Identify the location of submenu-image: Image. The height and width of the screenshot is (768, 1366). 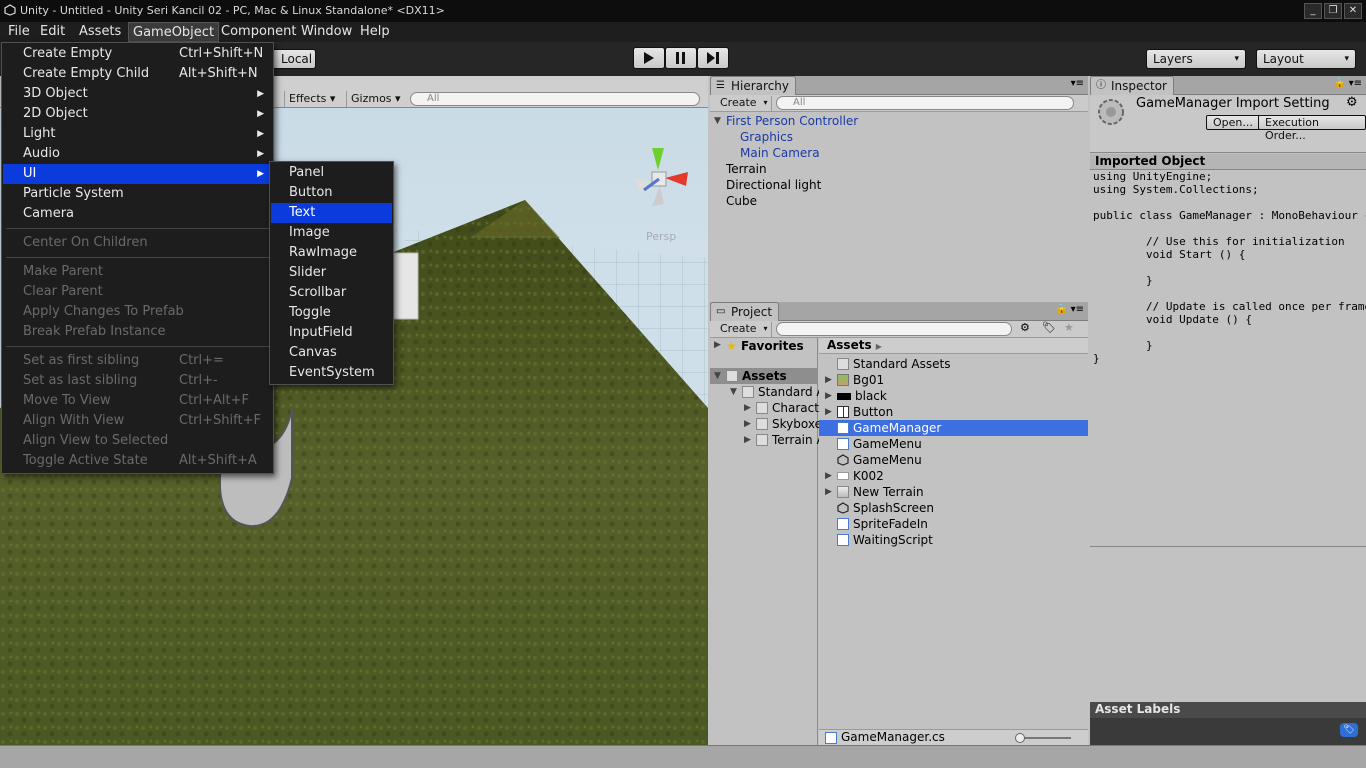
(331, 233).